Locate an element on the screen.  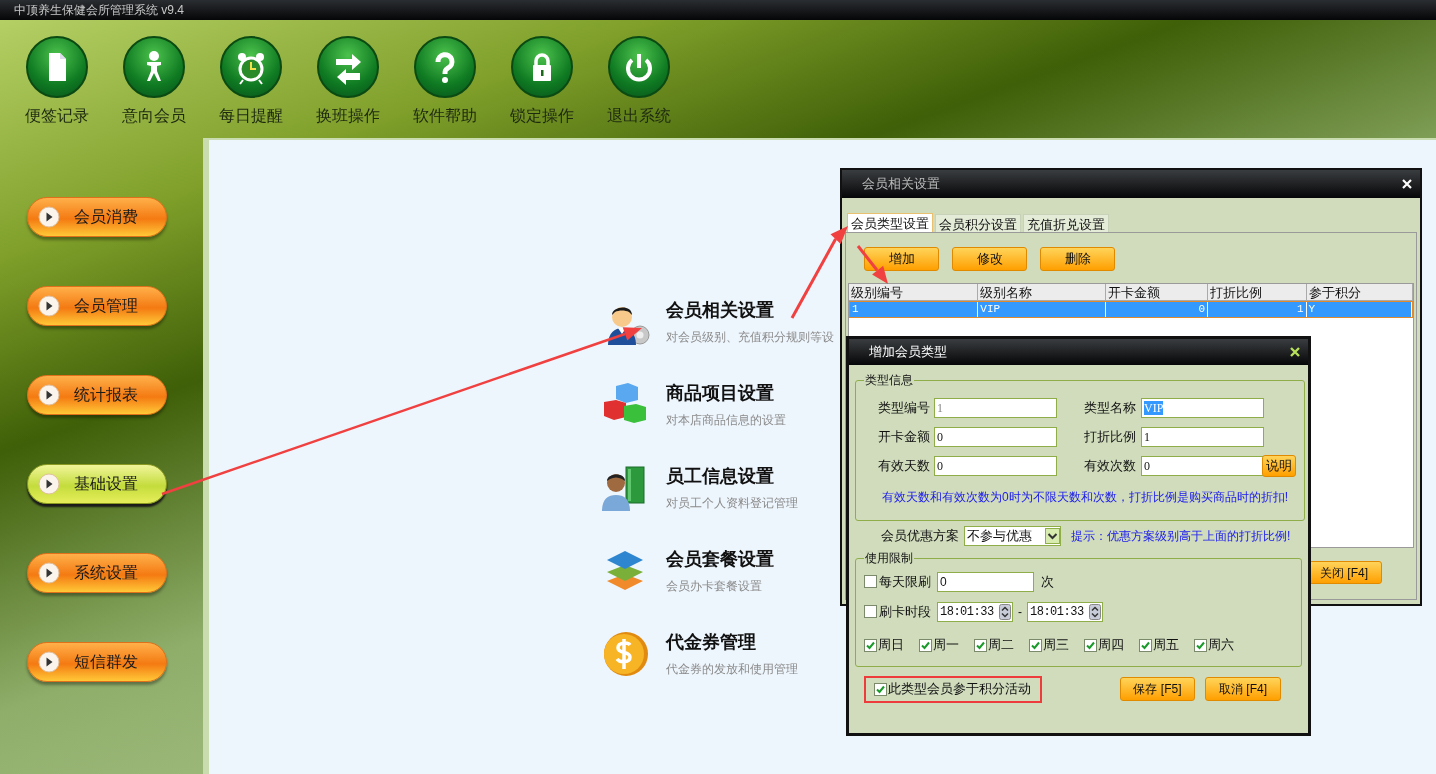
toolbar-button: 锁定操作 is located at coordinates (541, 83).